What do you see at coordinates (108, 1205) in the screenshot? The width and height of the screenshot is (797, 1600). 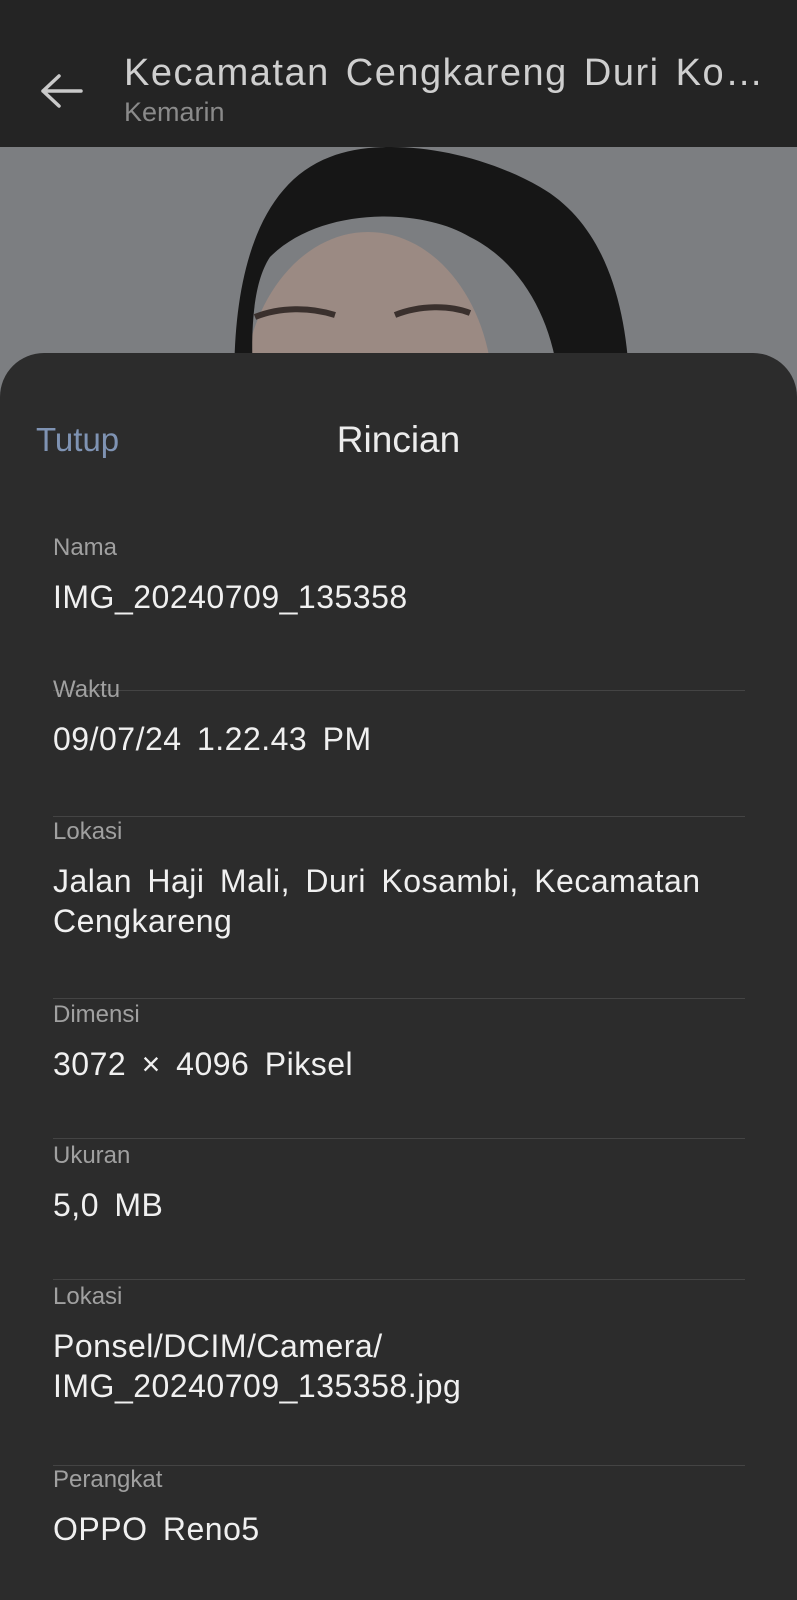 I see `detail-value: 5,0 MB` at bounding box center [108, 1205].